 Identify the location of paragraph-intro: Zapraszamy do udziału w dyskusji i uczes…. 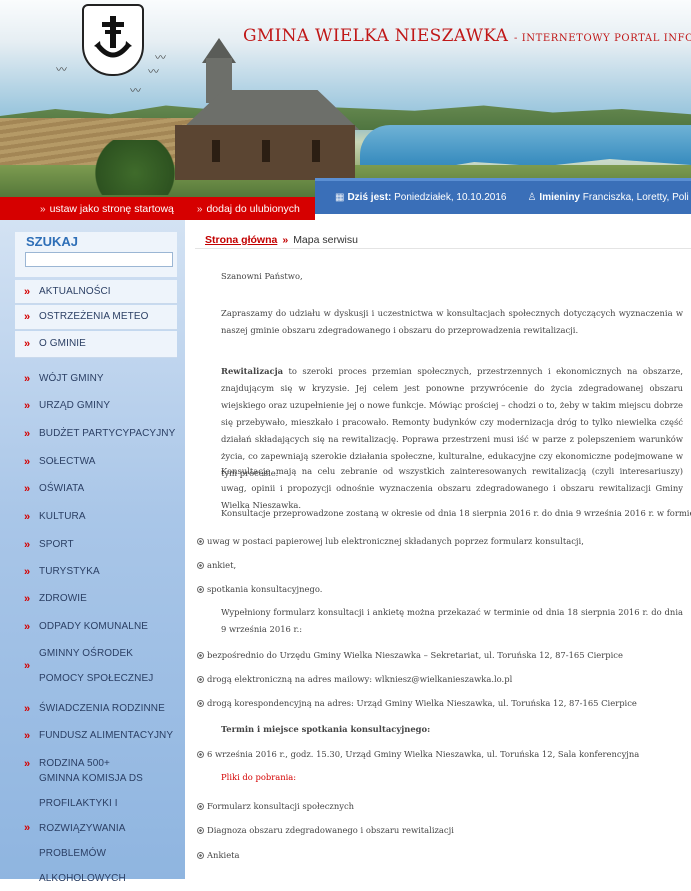
(452, 321).